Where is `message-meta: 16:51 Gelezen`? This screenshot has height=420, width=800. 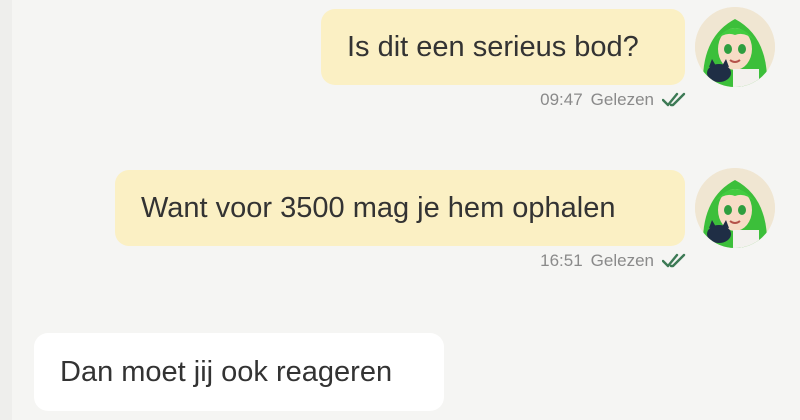 message-meta: 16:51 Gelezen is located at coordinates (615, 261).